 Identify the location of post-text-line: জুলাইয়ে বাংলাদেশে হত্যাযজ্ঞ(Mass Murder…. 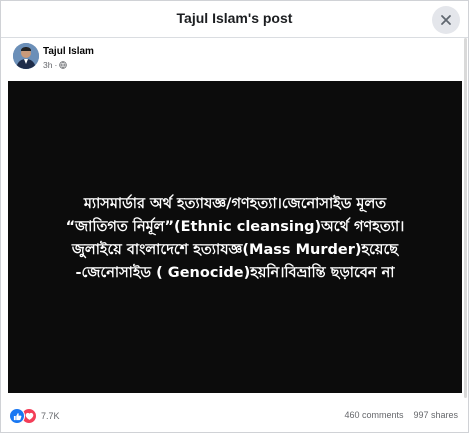
(235, 250).